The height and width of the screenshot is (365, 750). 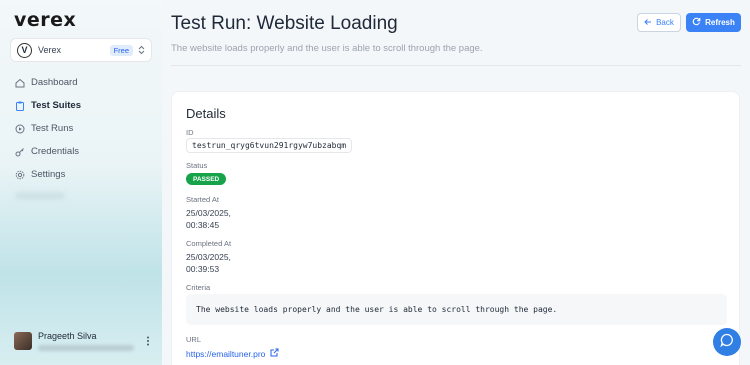 I want to click on refresh-button: Refresh, so click(x=713, y=22).